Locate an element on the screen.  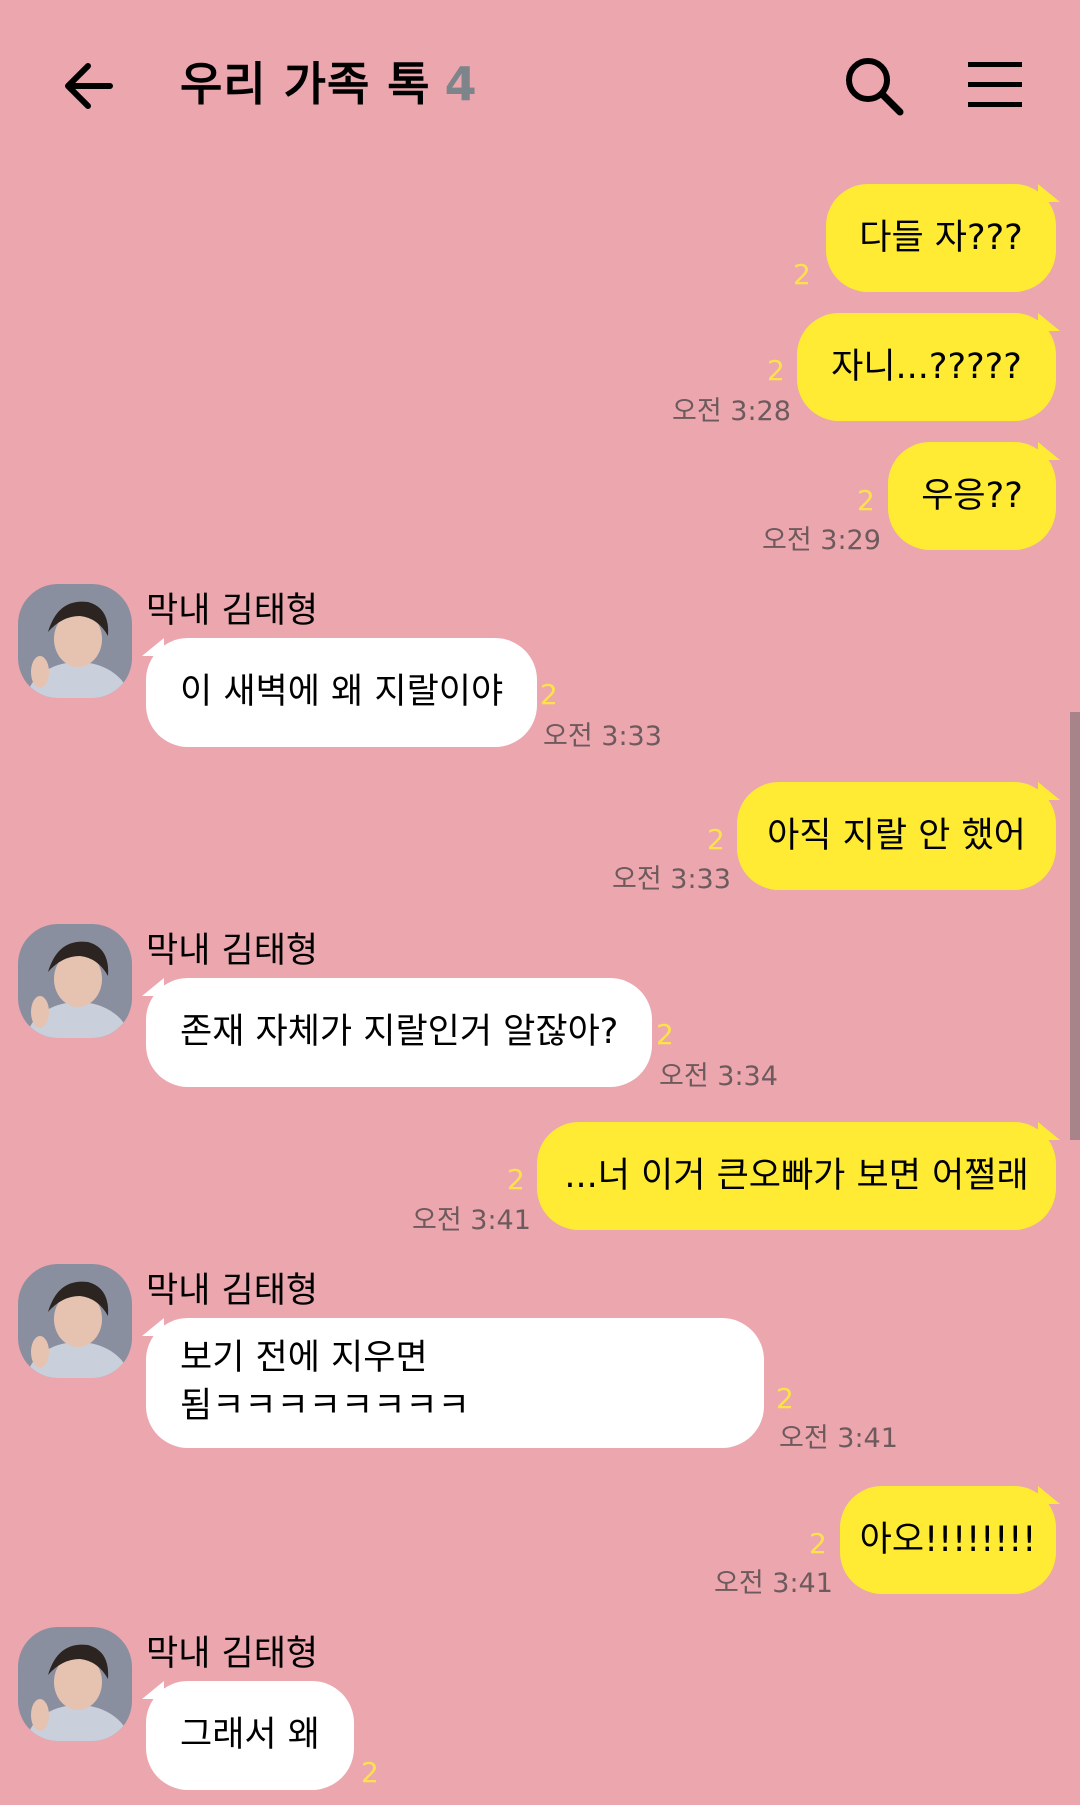
search-button is located at coordinates (874, 86).